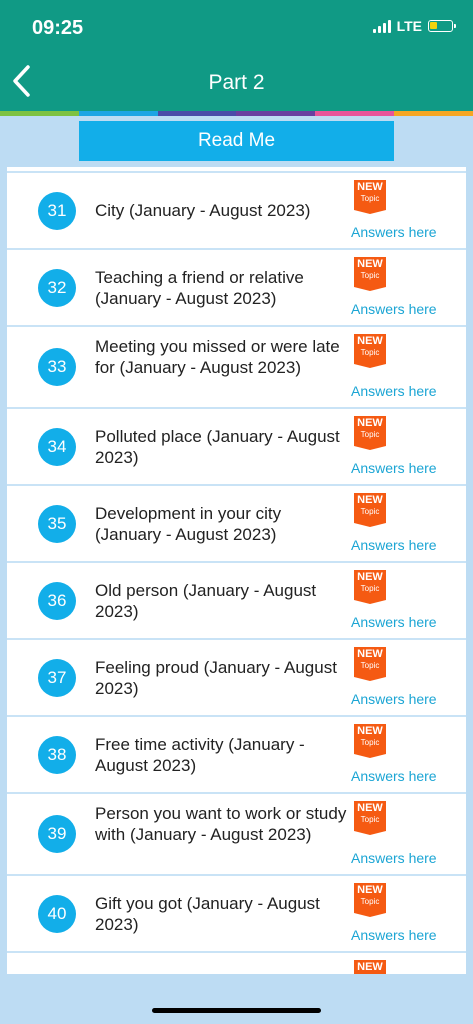  Describe the element at coordinates (57, 600) in the screenshot. I see `topic-number-badge: 36` at that location.